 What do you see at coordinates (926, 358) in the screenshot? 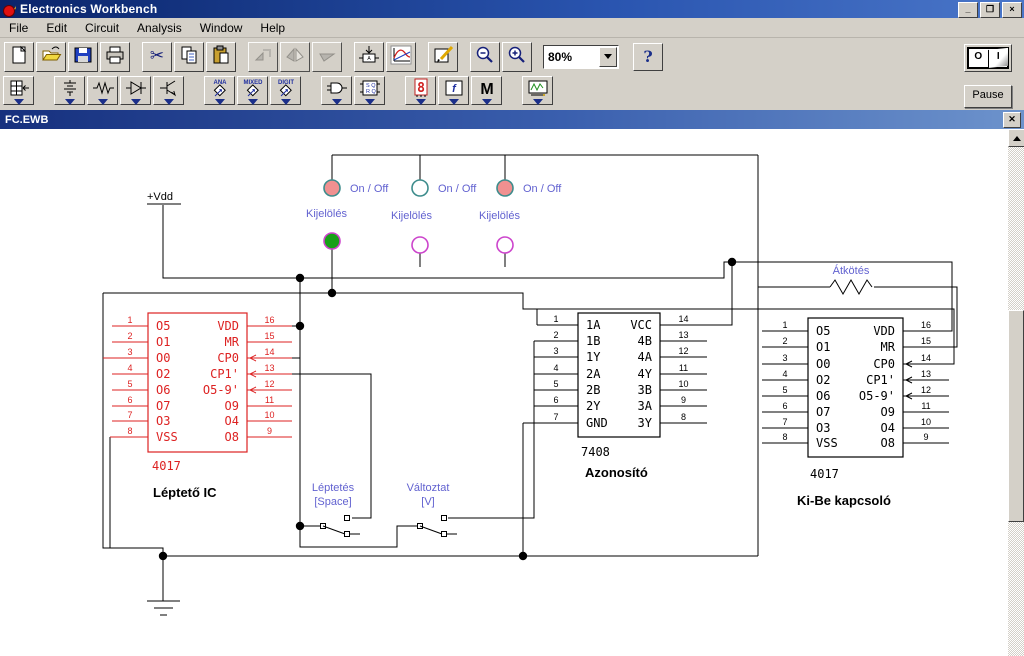
I see `pin-number: 14` at bounding box center [926, 358].